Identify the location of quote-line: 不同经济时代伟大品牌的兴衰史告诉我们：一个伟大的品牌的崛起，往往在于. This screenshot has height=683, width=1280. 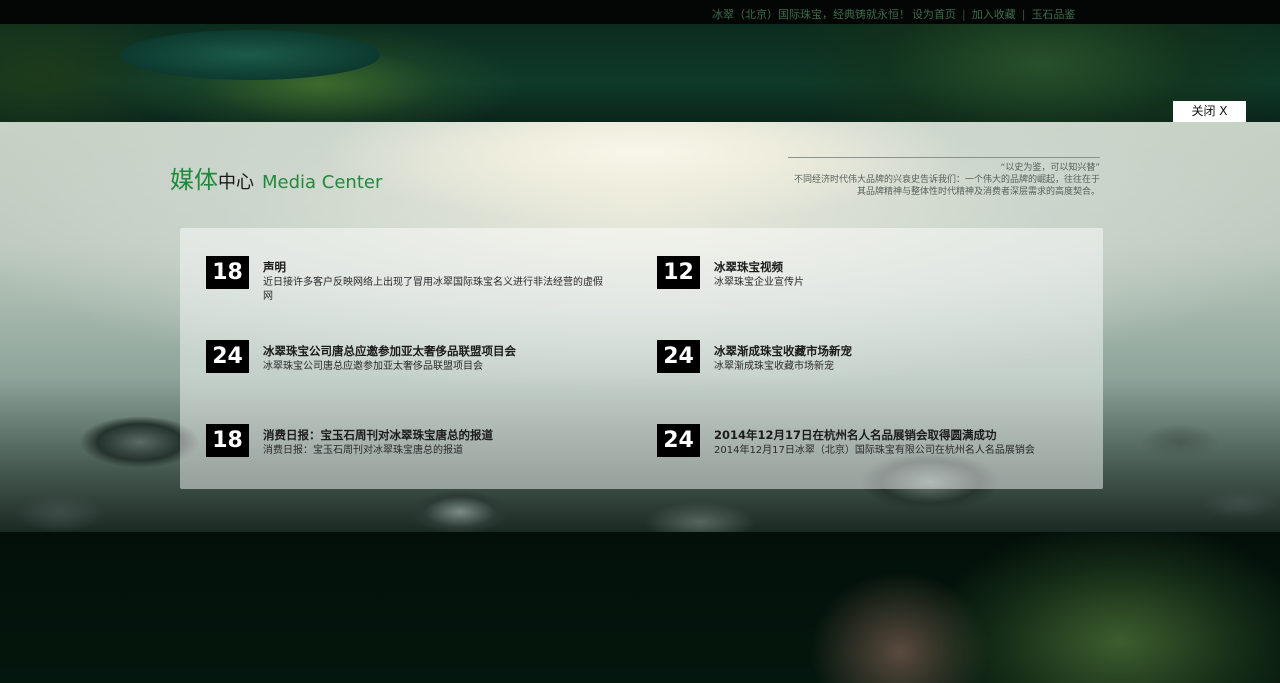
(946, 180).